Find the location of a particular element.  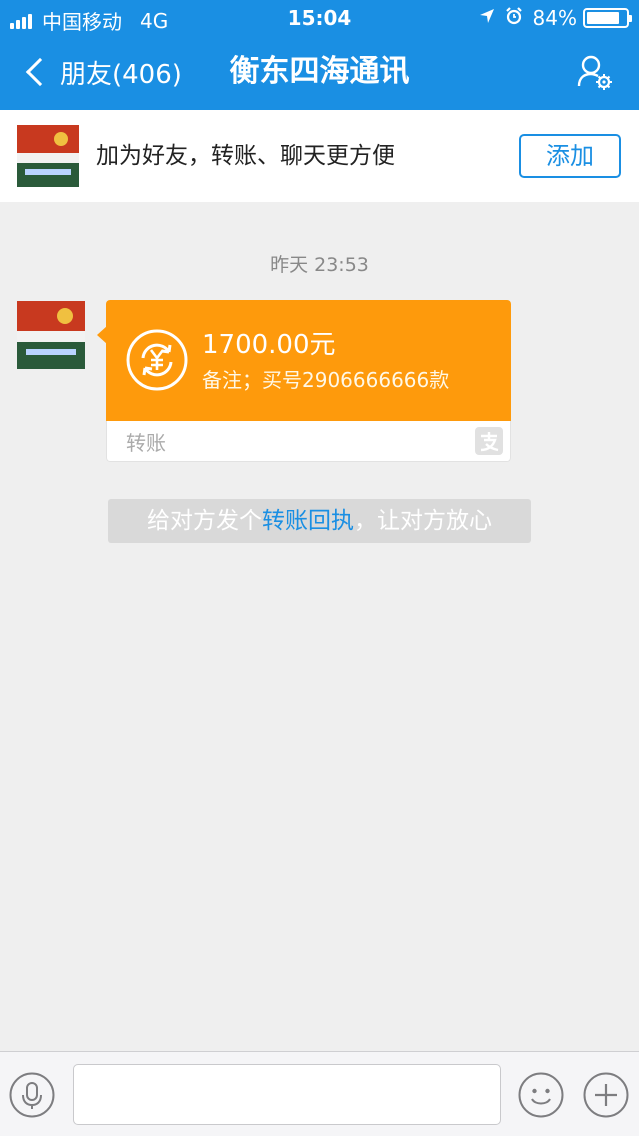

transfer-card-header: 1700.00元 备注；买号2906666666款 is located at coordinates (308, 360).